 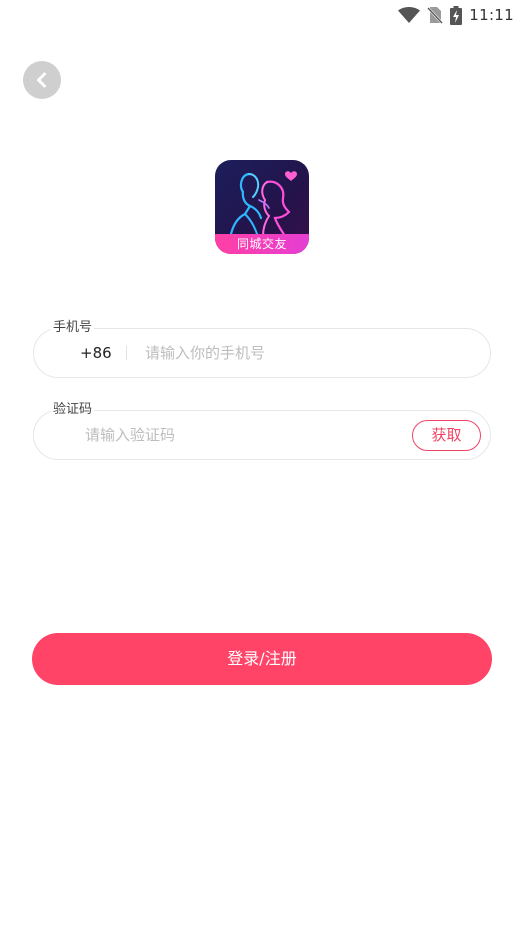 I want to click on code-field: 验证码 获取, so click(x=262, y=430).